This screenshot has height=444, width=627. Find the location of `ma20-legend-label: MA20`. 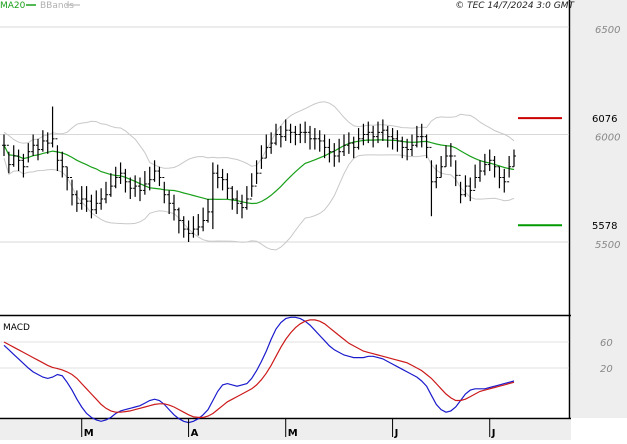

ma20-legend-label: MA20 is located at coordinates (13, 6).